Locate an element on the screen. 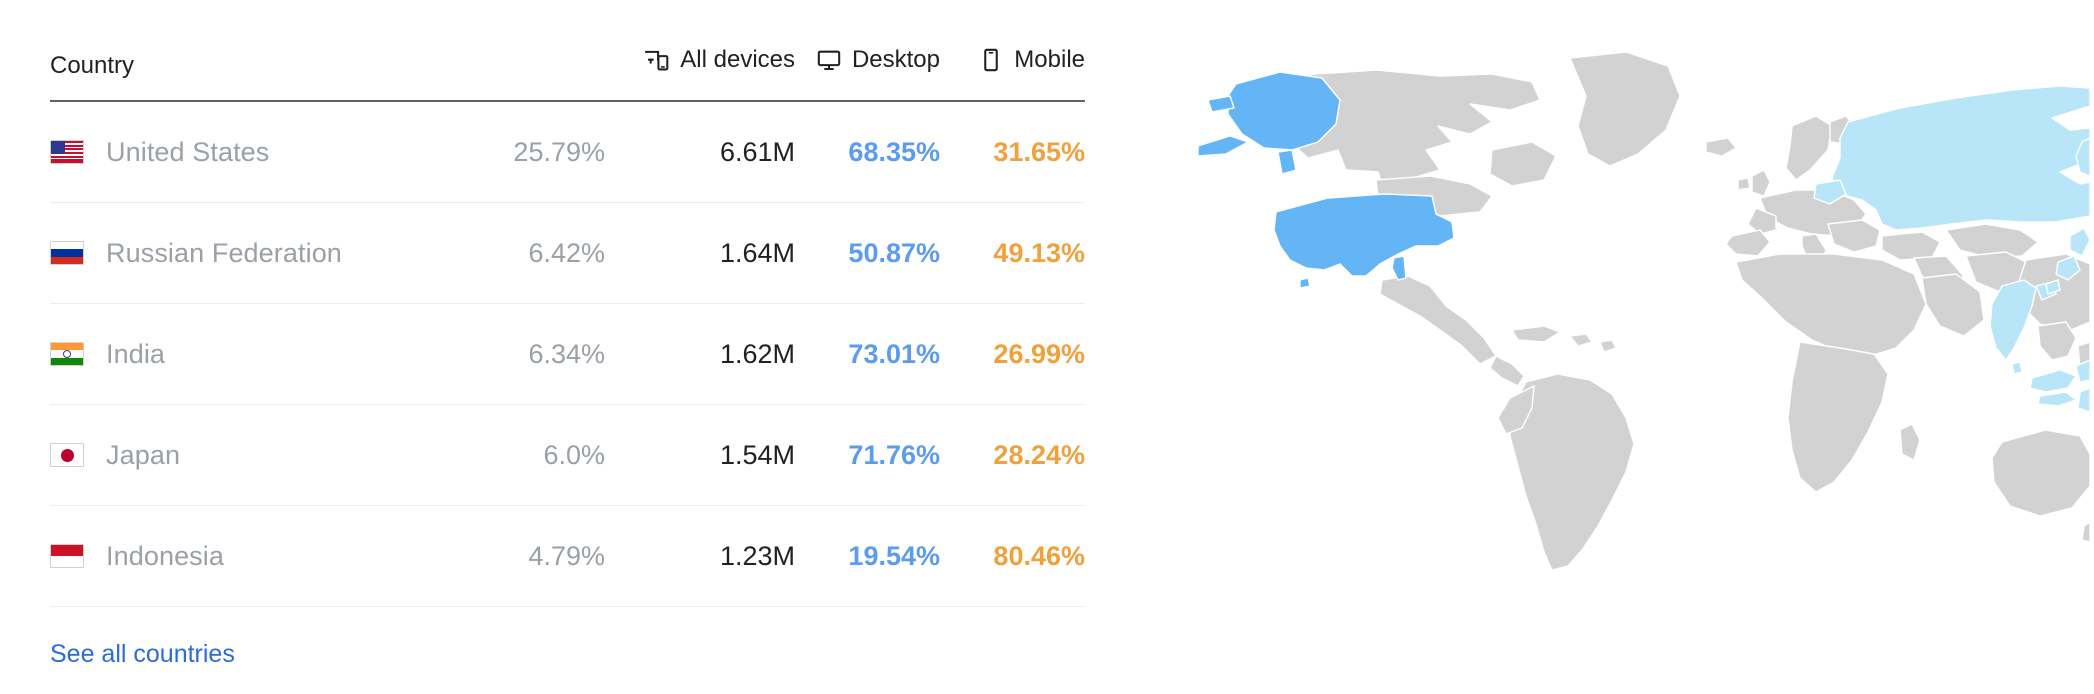 Image resolution: width=2094 pixels, height=694 pixels. map-region-indonesia is located at coordinates (2053, 381).